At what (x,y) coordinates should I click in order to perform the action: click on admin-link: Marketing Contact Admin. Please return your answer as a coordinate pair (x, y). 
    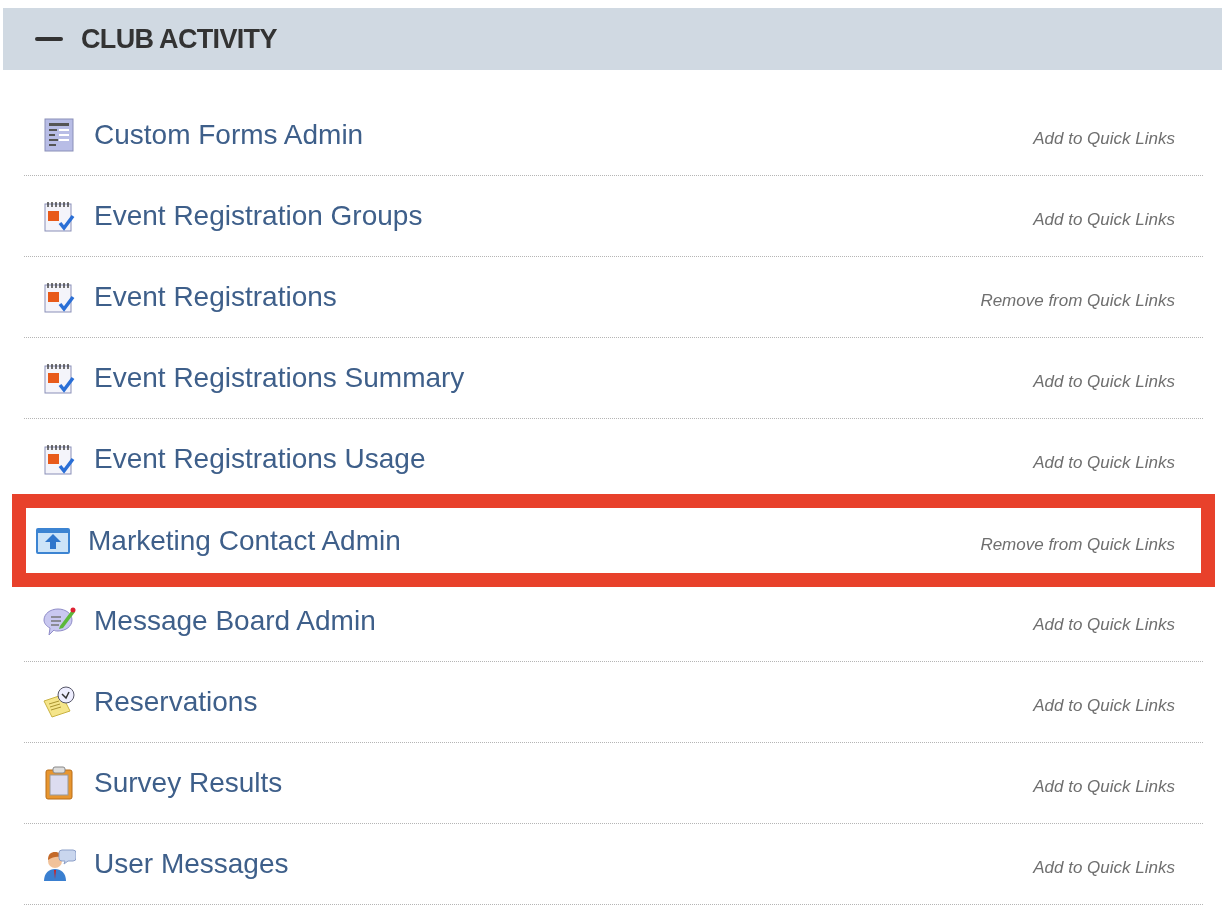
    Looking at the image, I should click on (244, 540).